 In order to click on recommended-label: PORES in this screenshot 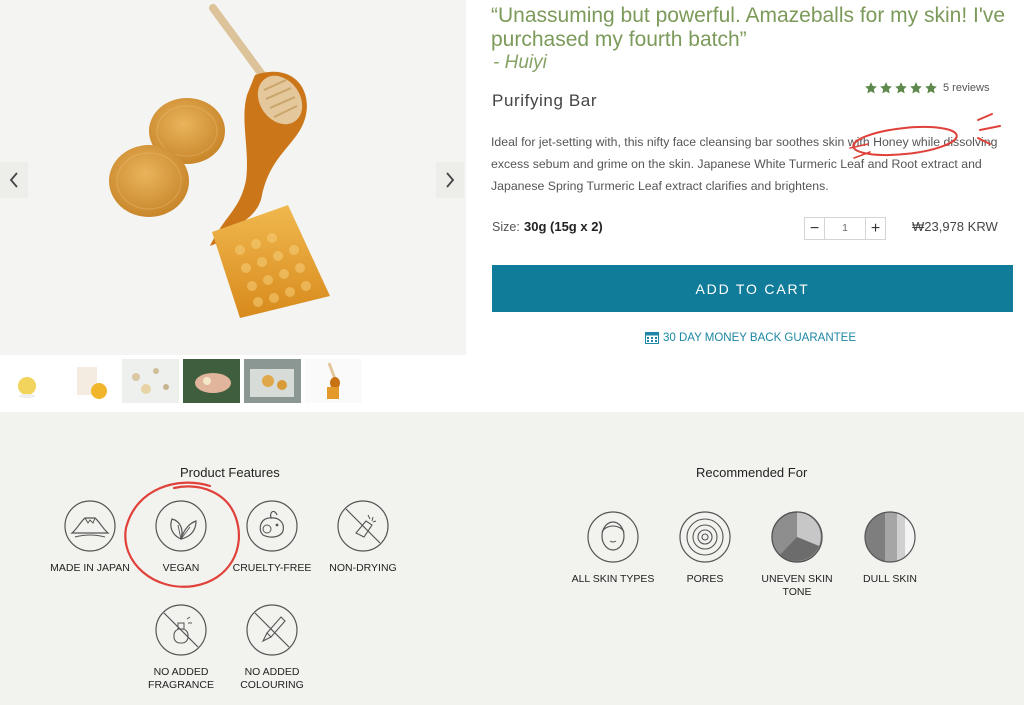, I will do `click(705, 579)`.